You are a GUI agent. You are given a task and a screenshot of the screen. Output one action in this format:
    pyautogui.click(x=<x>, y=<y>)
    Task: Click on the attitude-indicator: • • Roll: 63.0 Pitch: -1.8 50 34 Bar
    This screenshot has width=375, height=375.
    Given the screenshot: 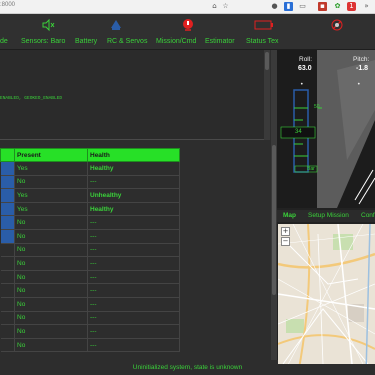 What is the action you would take?
    pyautogui.click(x=326, y=129)
    